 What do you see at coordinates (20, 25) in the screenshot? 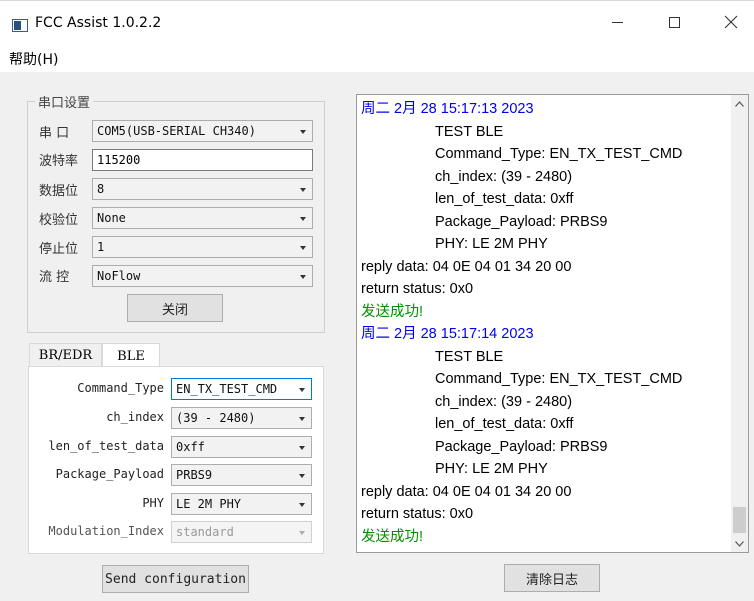
I see `app-icon` at bounding box center [20, 25].